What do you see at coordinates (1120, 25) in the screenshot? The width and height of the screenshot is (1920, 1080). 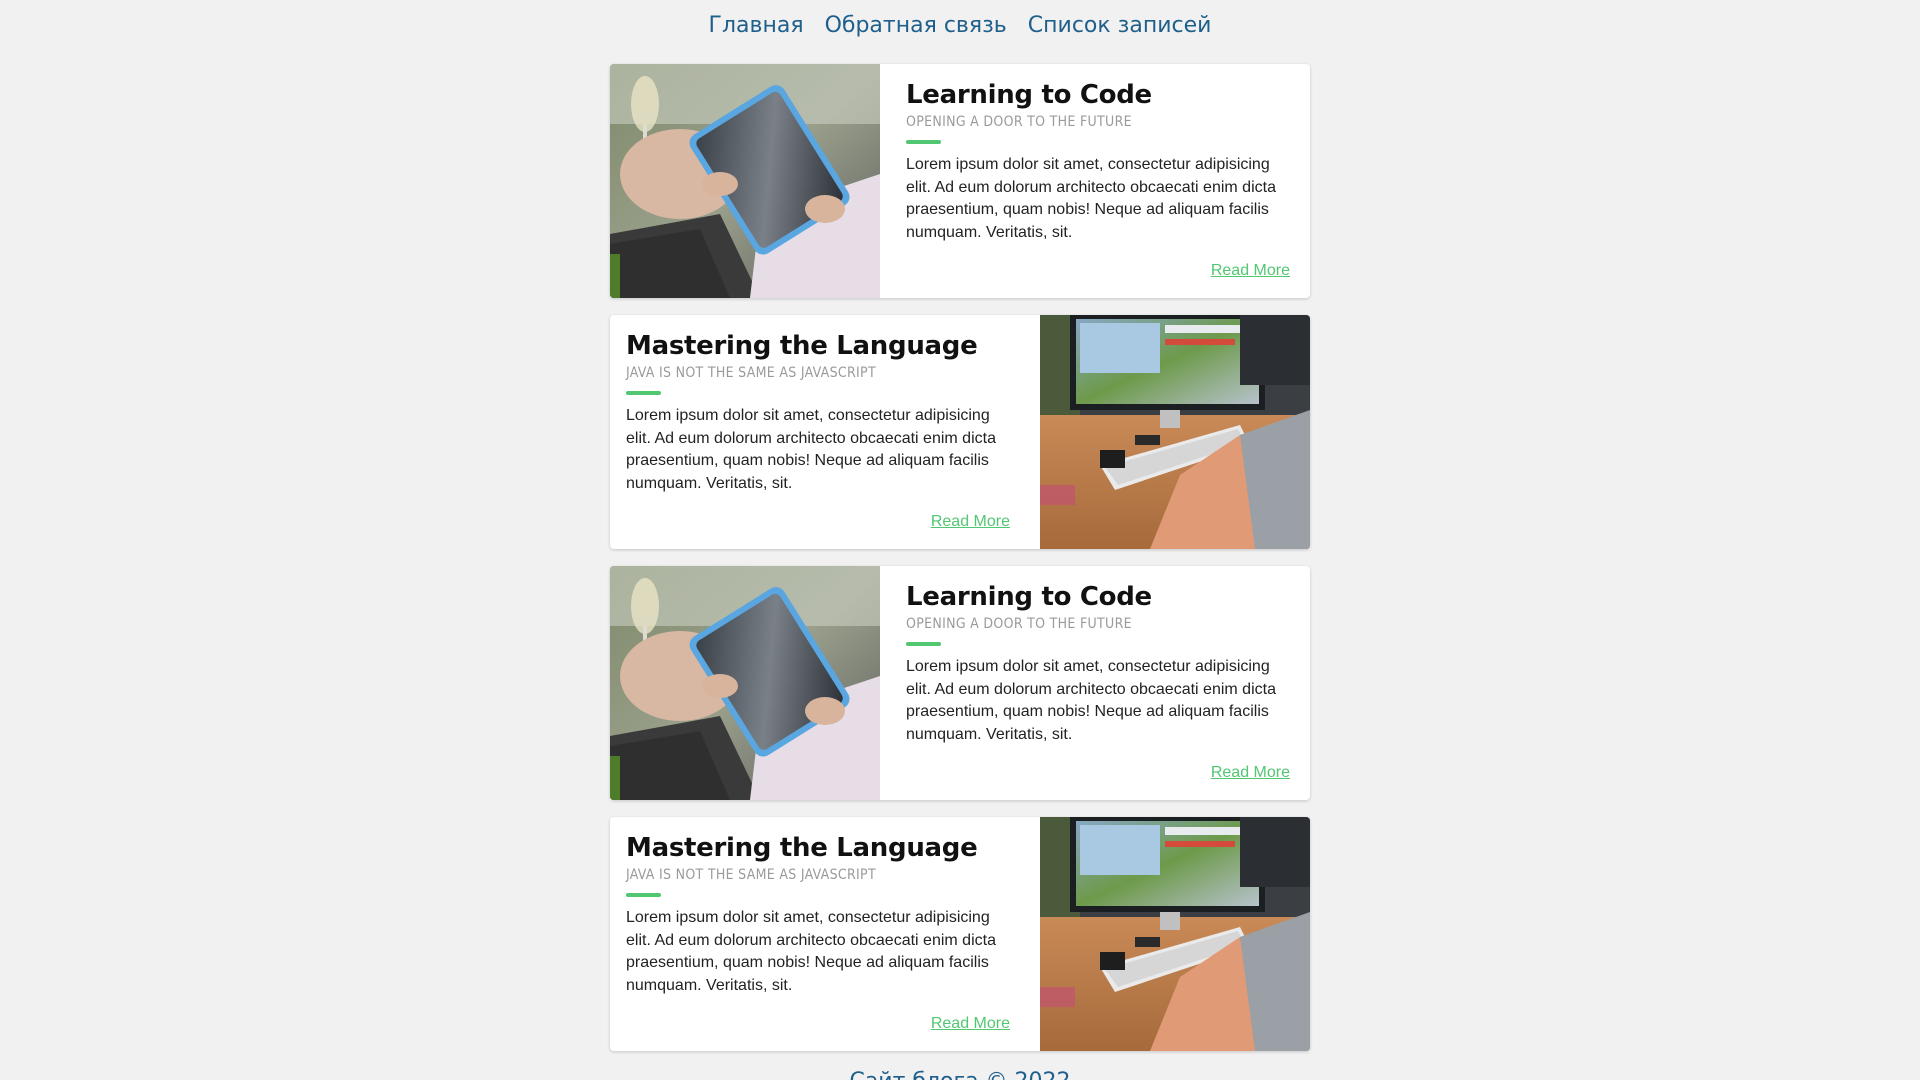 I see `nav-link-posts-list: Список записей` at bounding box center [1120, 25].